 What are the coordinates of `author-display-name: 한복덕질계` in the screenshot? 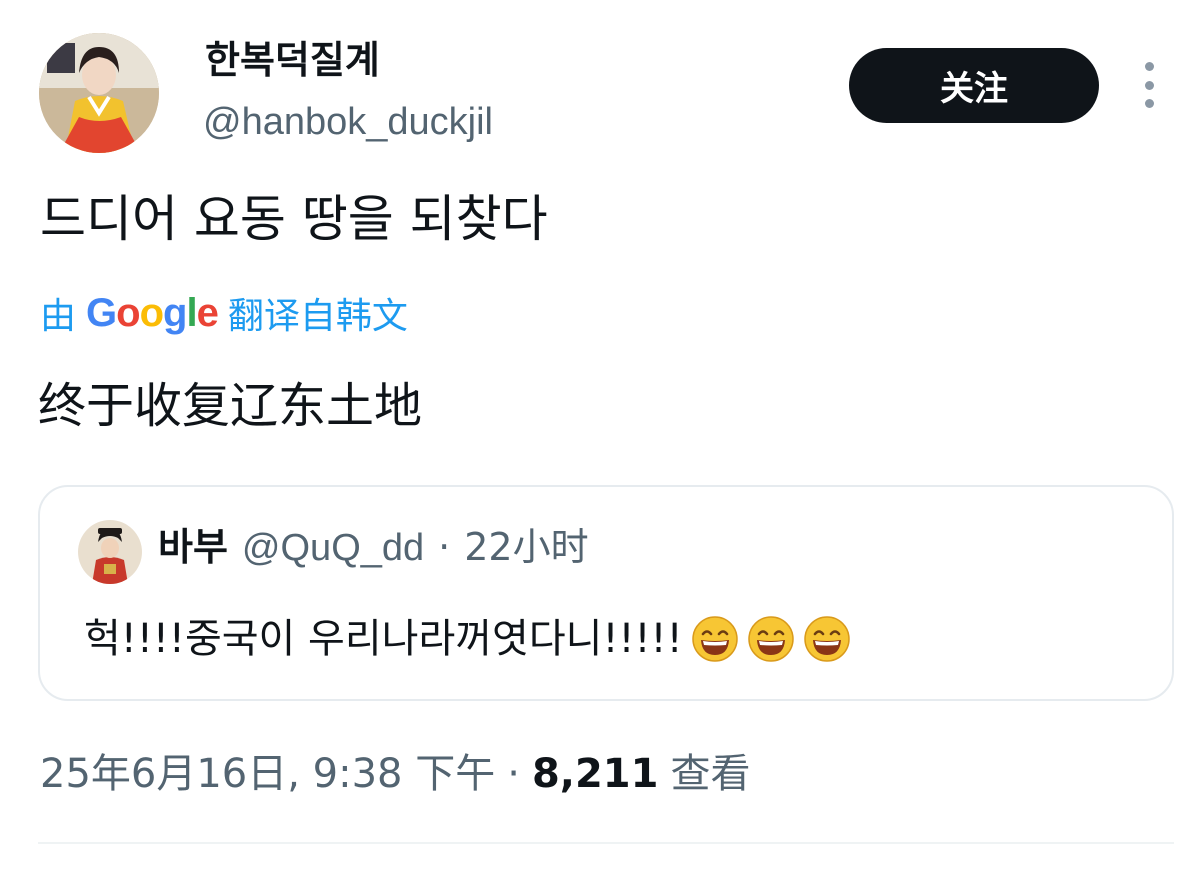 It's located at (292, 60).